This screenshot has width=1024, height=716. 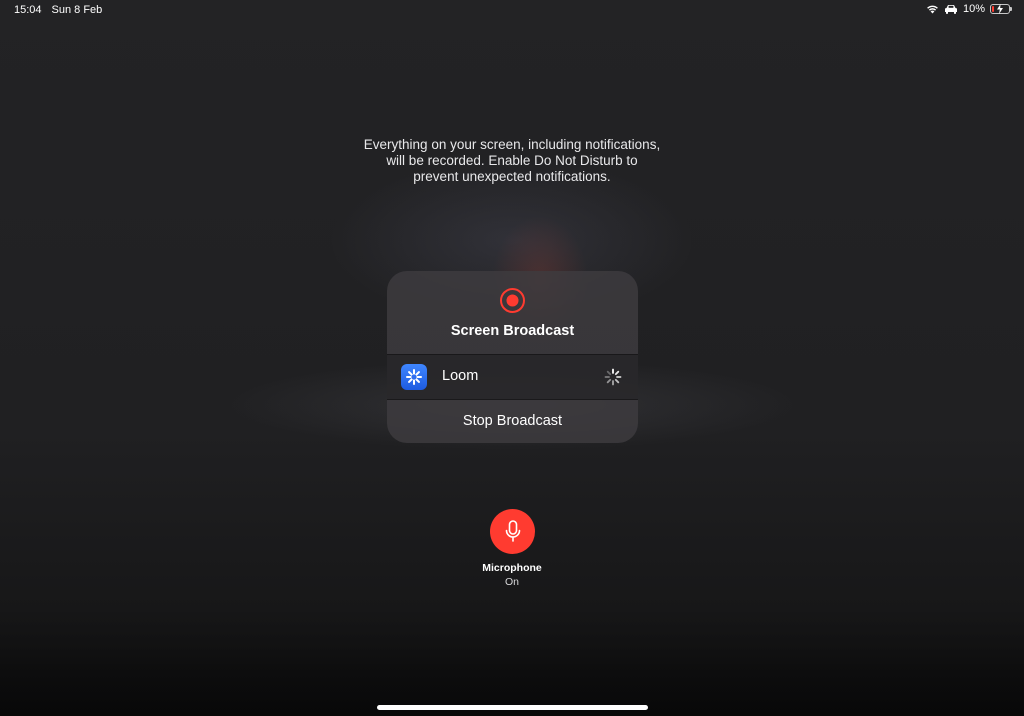 What do you see at coordinates (414, 377) in the screenshot?
I see `loom-app-icon` at bounding box center [414, 377].